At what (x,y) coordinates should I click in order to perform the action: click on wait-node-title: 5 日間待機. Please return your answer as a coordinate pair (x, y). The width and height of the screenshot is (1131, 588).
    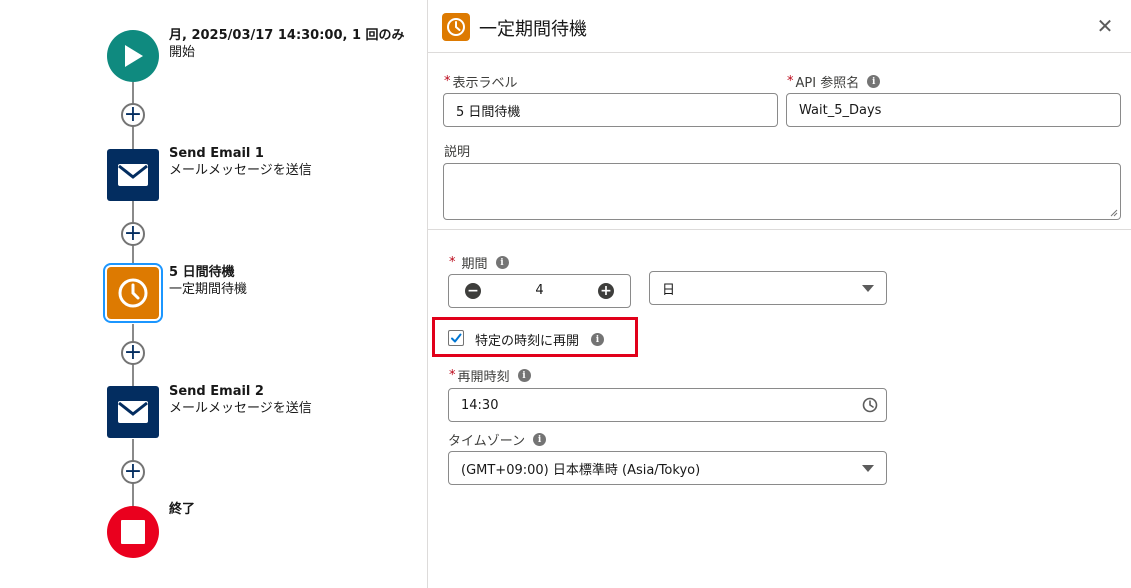
    Looking at the image, I should click on (202, 272).